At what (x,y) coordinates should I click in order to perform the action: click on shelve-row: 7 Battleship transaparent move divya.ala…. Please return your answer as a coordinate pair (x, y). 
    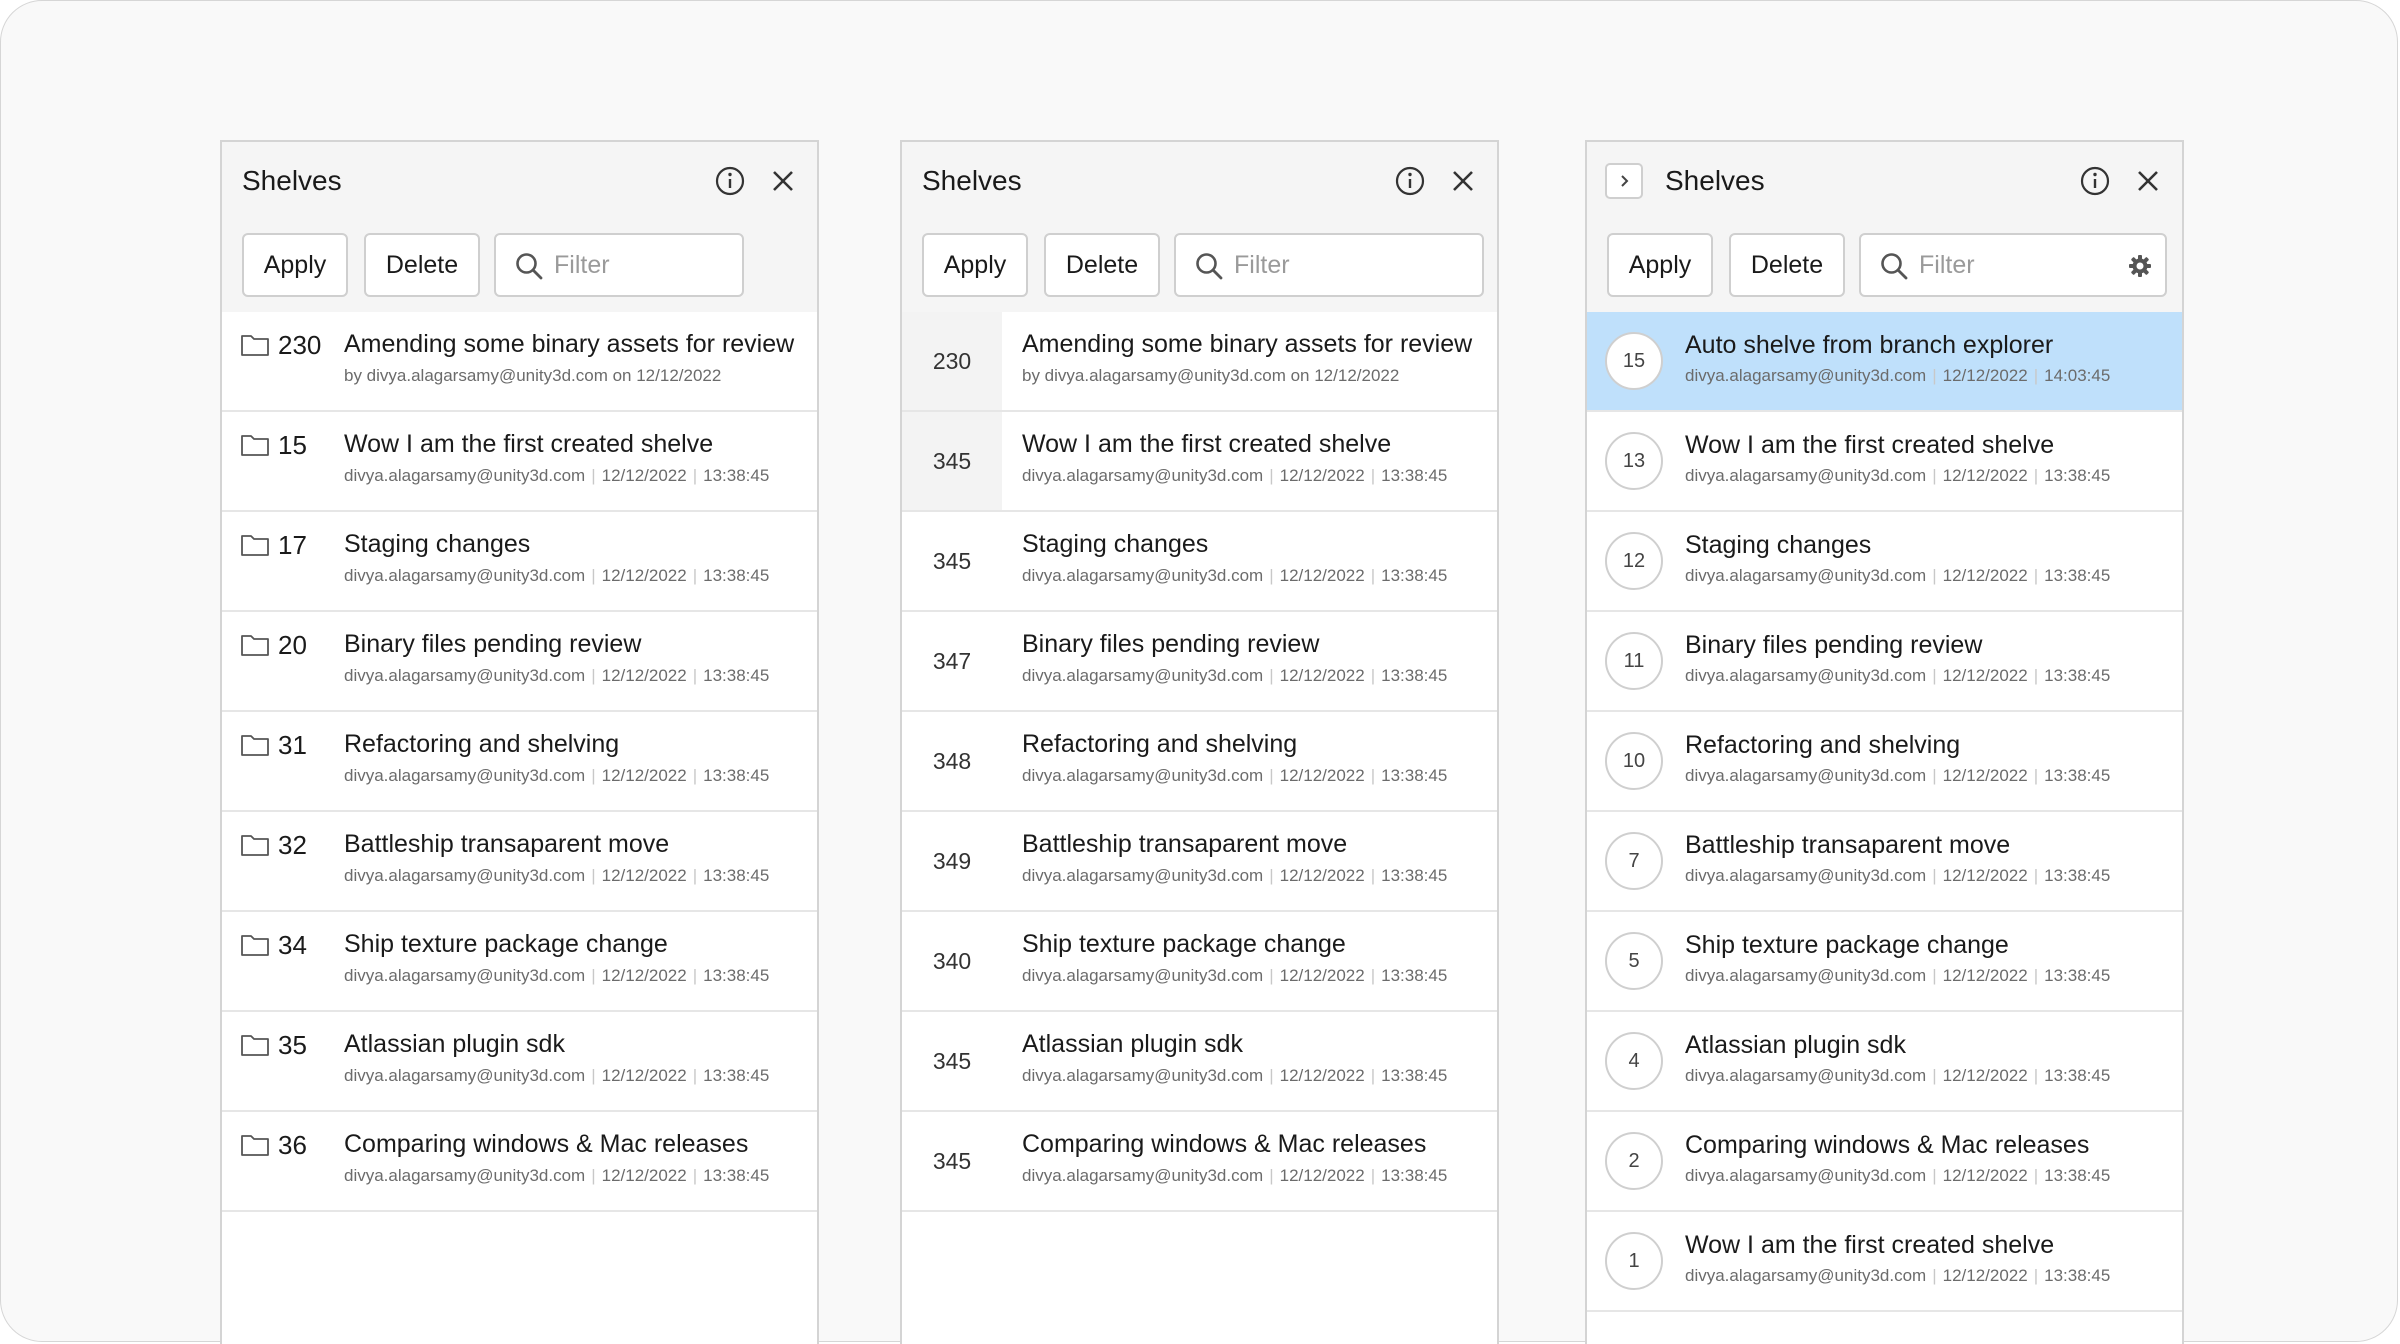
    Looking at the image, I should click on (1884, 862).